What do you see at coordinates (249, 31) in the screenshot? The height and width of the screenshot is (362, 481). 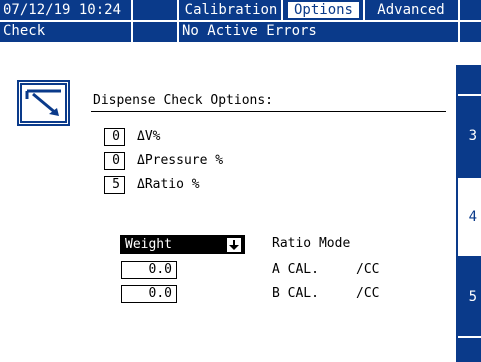 I see `status-display: No Active Errors` at bounding box center [249, 31].